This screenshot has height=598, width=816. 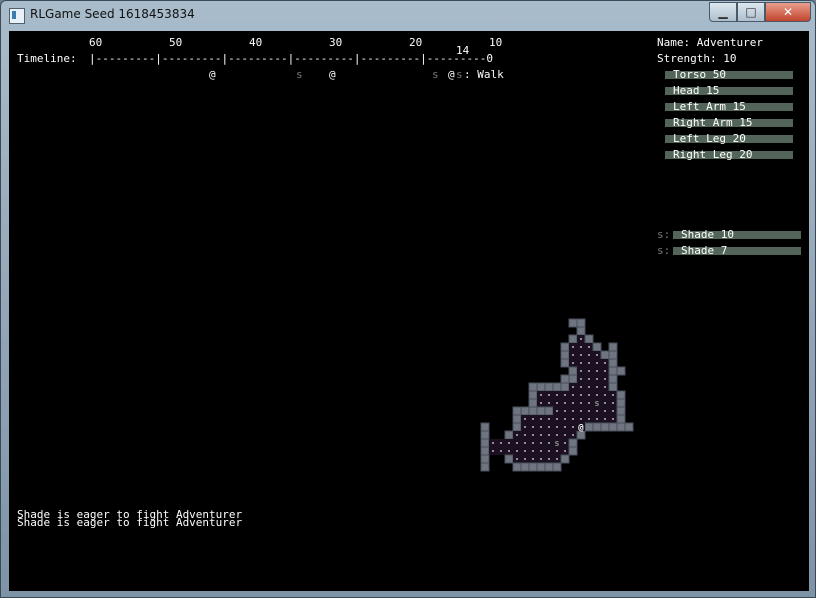 What do you see at coordinates (408, 16) in the screenshot?
I see `title-bar: RLGame Seed 1618453834 ▁ □ ✕` at bounding box center [408, 16].